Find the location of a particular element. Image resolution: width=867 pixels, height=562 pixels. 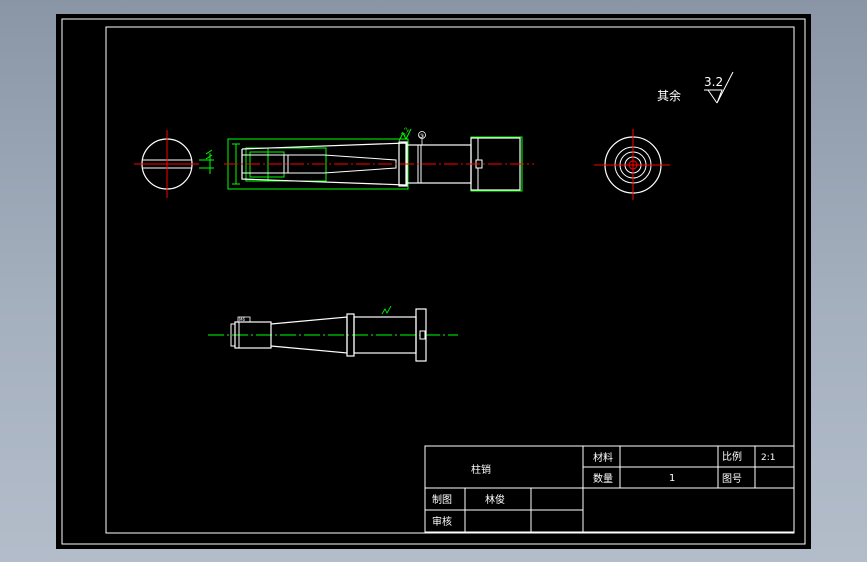

quantity-label: 数量 is located at coordinates (603, 478).